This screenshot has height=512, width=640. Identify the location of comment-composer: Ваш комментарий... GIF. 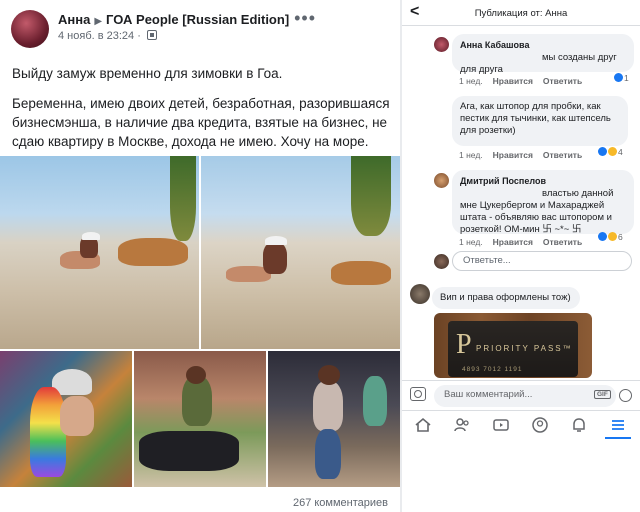
(521, 395).